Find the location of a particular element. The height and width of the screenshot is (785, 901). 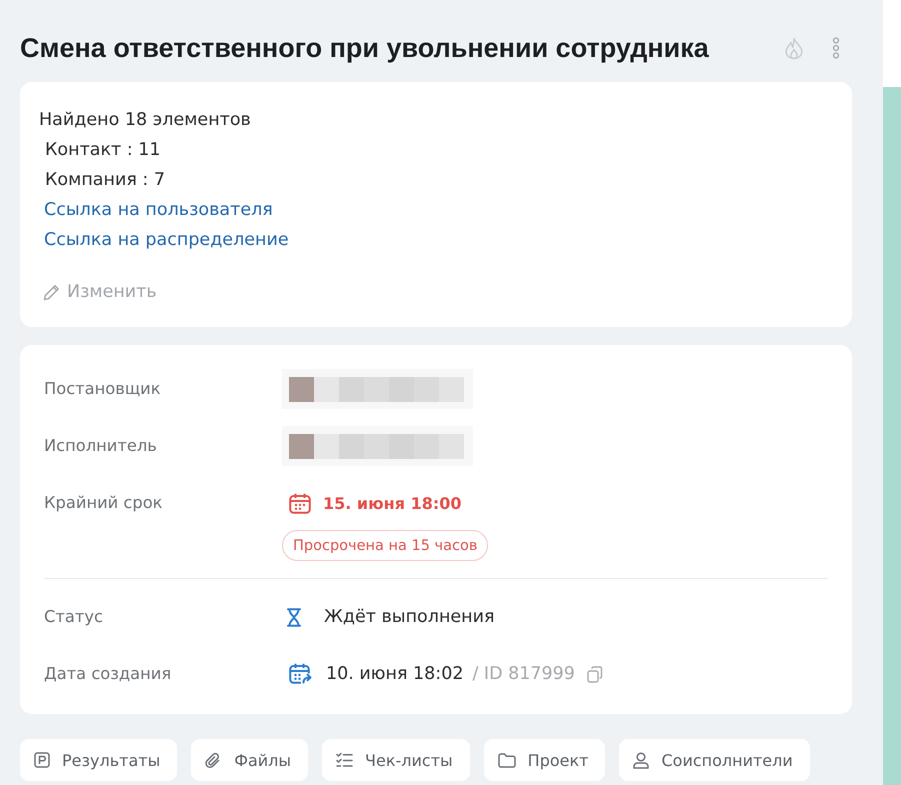

field-label: Крайний срок is located at coordinates (103, 503).